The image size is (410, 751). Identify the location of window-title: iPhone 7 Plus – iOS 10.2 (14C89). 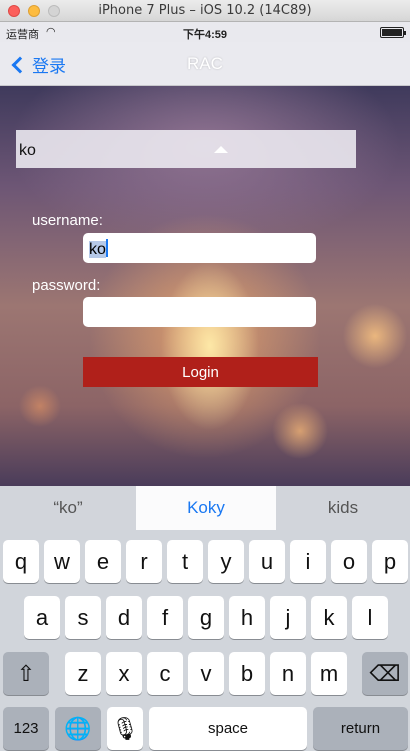
(205, 10).